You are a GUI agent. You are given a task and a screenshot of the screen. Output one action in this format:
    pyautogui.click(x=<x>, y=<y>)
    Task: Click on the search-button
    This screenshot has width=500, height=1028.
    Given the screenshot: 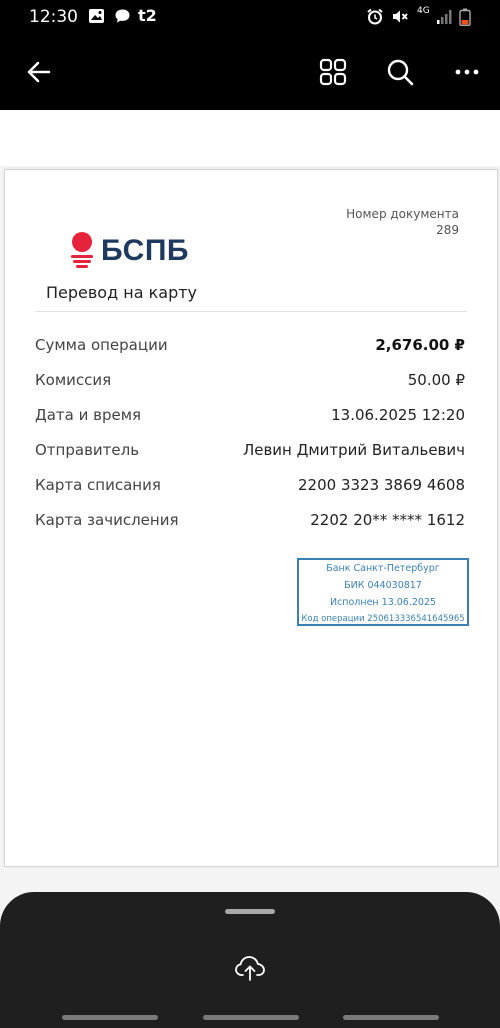 What is the action you would take?
    pyautogui.click(x=400, y=72)
    